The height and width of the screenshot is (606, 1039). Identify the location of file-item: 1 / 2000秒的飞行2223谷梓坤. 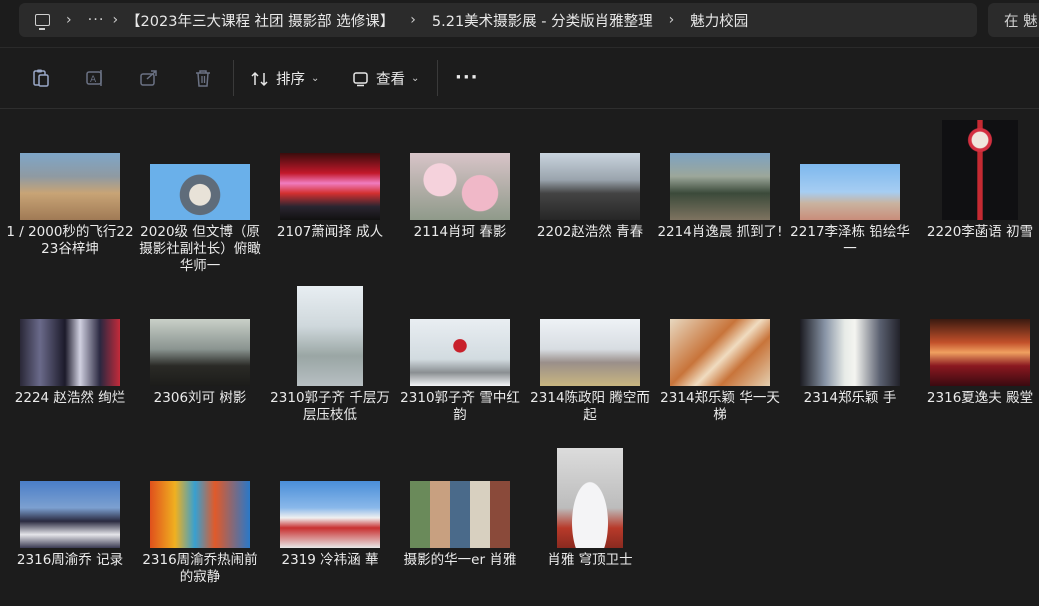
(70, 183).